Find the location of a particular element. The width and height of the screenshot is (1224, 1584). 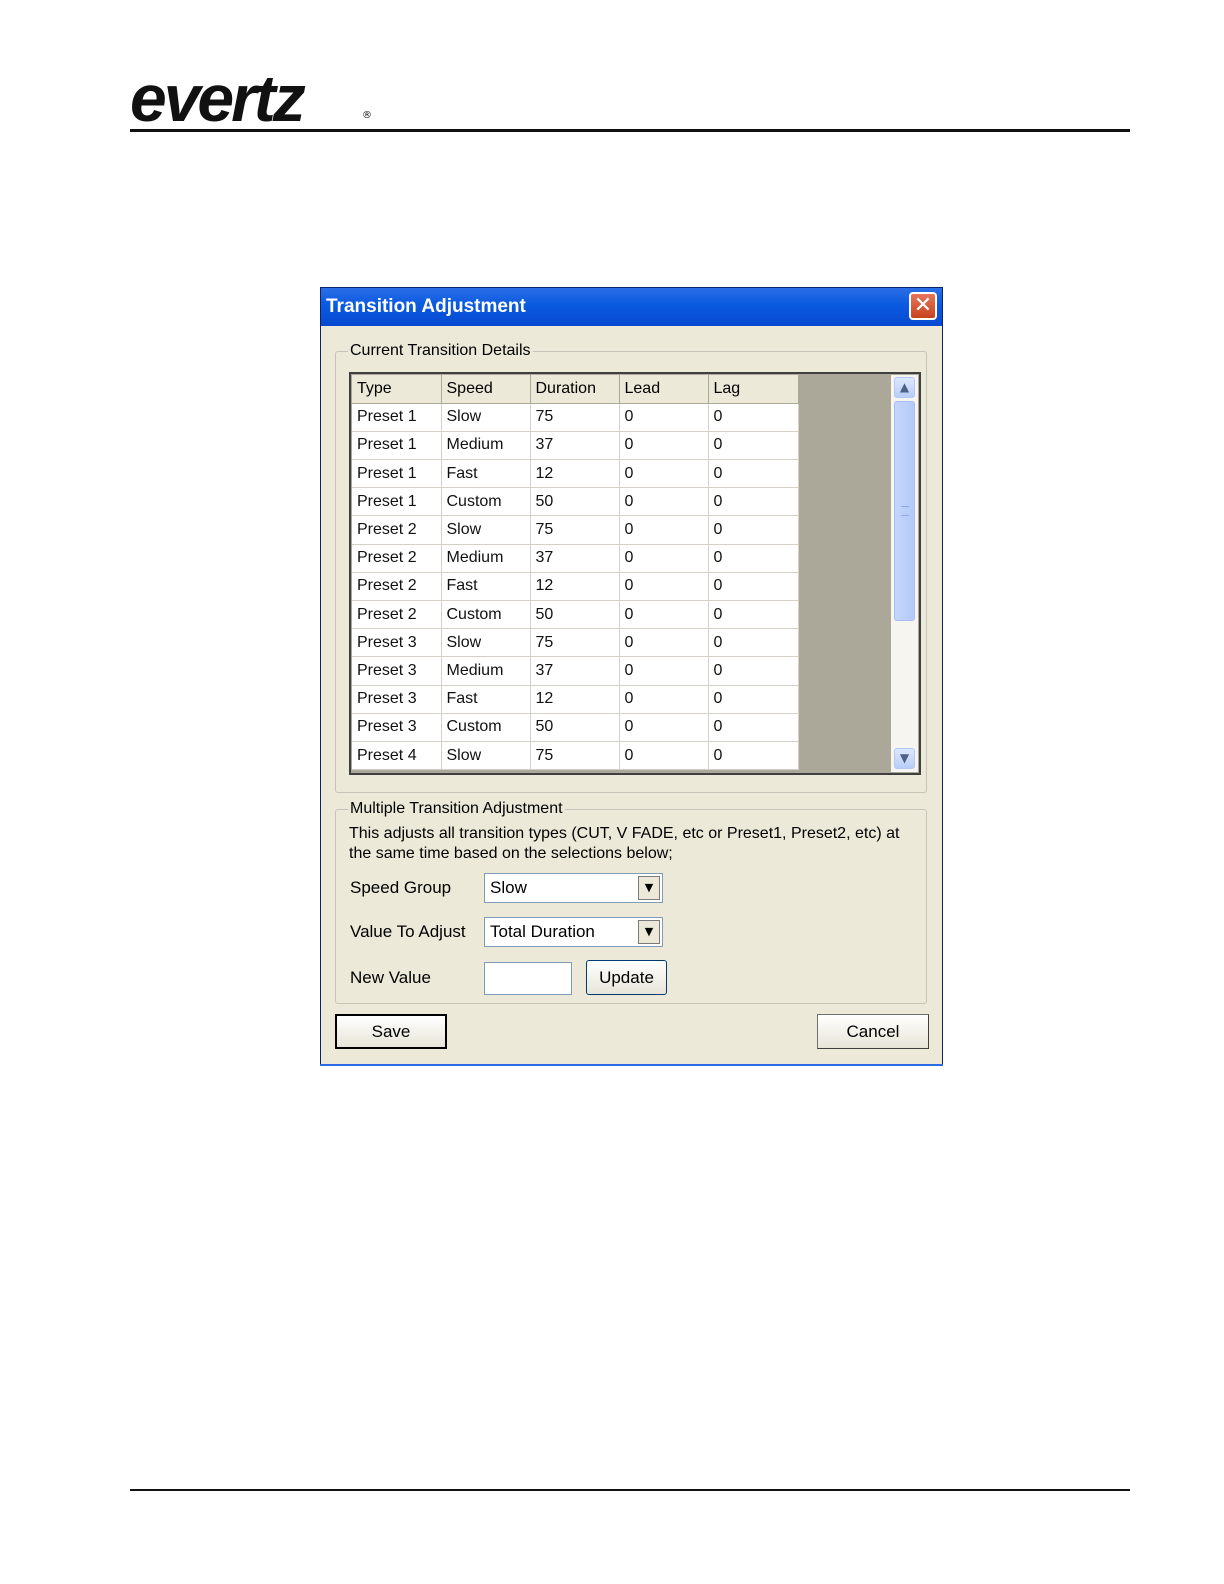

table-row: Preset 1 Medium 37 0 0 is located at coordinates (575, 446).